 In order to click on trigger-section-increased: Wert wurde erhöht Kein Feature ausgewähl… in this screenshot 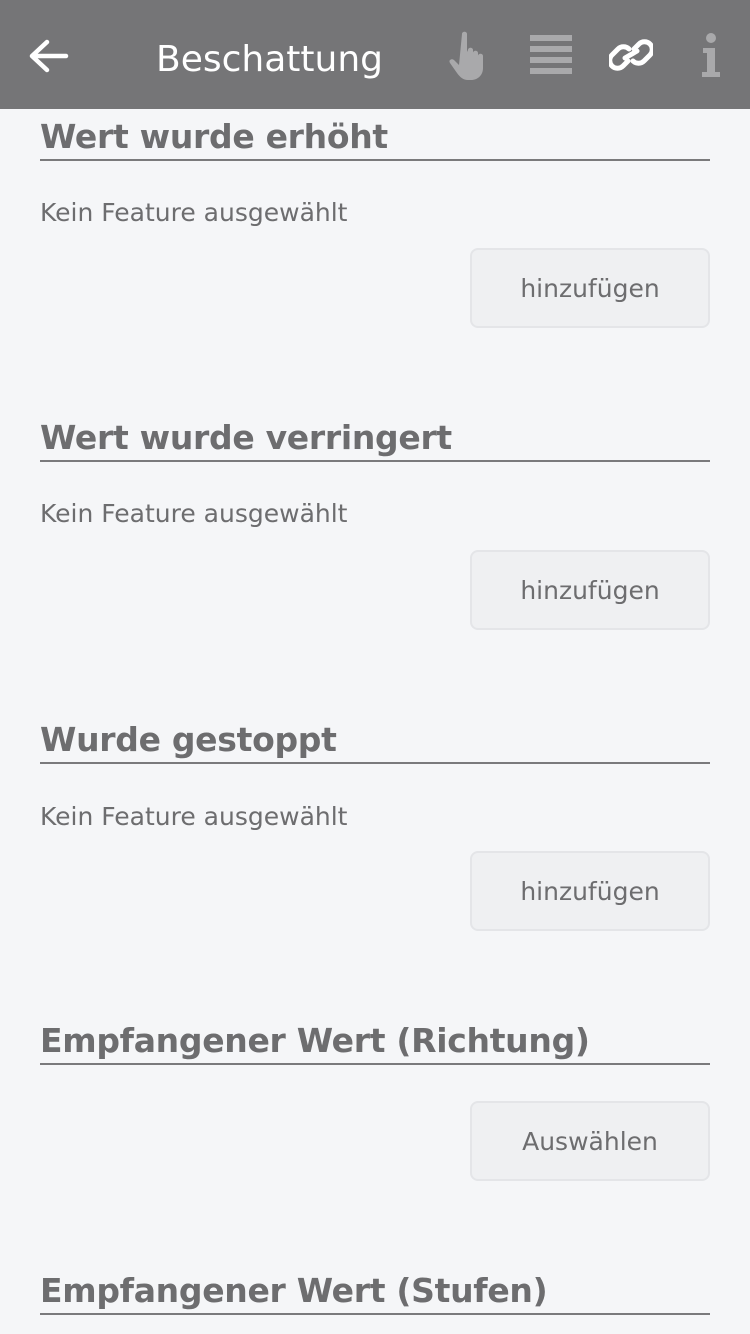, I will do `click(375, 218)`.